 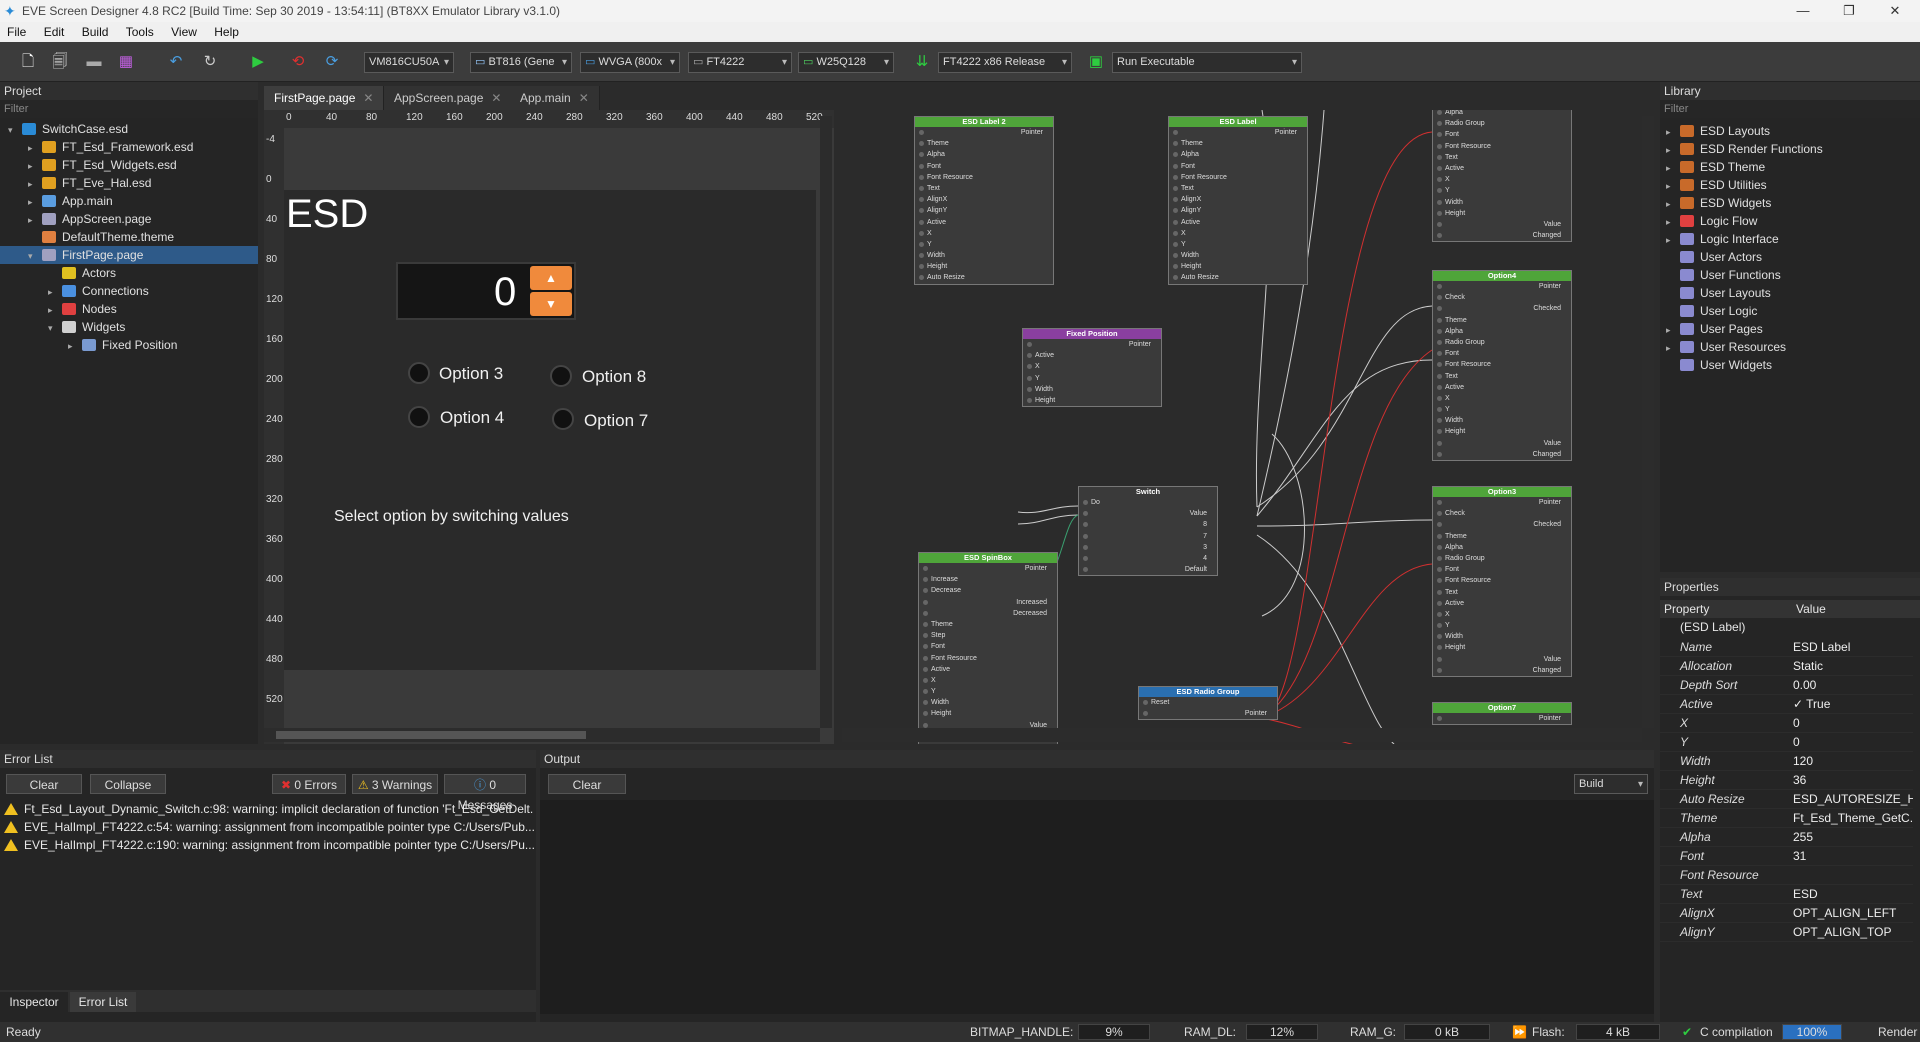 What do you see at coordinates (129, 129) in the screenshot?
I see `project-item: ▾ SwitchCase.esd` at bounding box center [129, 129].